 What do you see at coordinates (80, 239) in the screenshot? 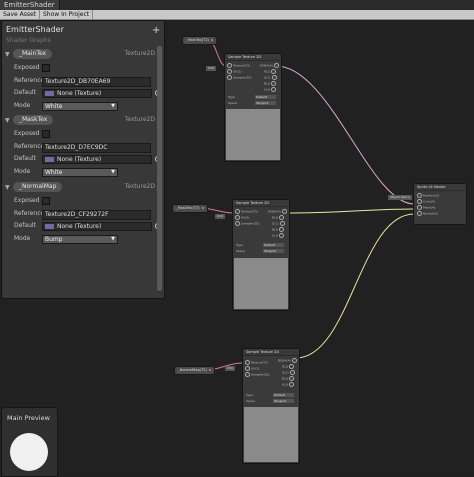
I see `mode-dropdown: Bump ▼` at bounding box center [80, 239].